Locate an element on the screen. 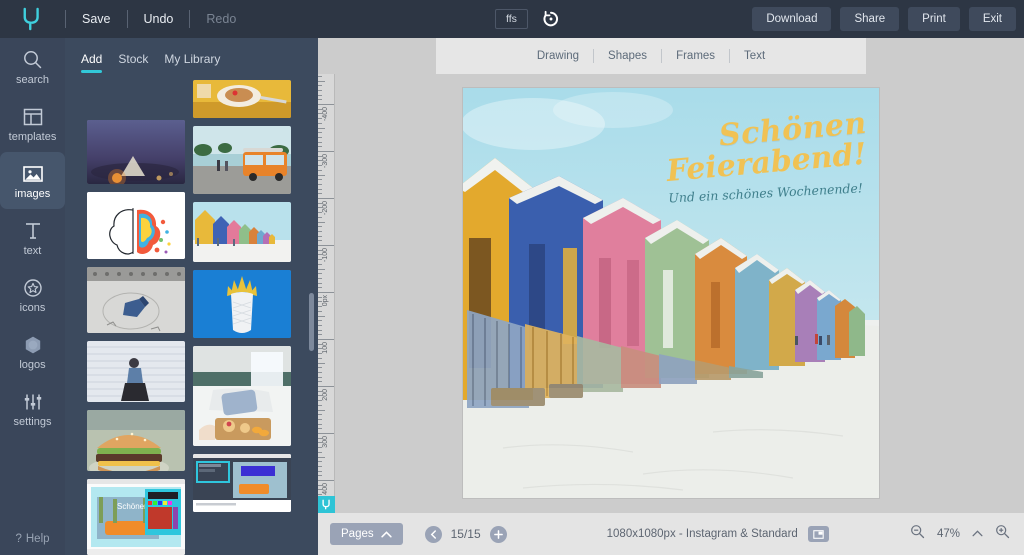 This screenshot has height=555, width=1024. tool-shapes: Shapes is located at coordinates (627, 56).